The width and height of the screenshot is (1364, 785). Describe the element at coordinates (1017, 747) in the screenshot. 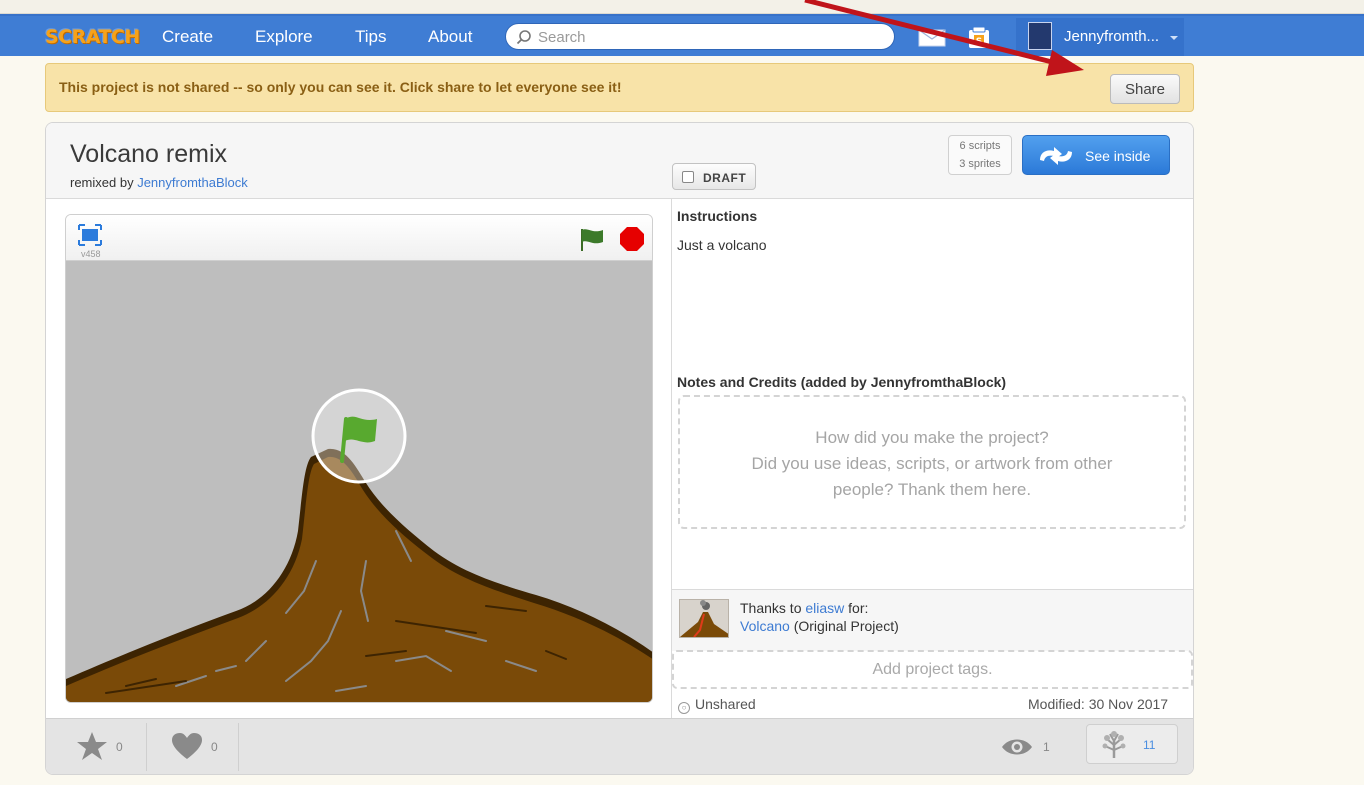

I see `eye-icon` at that location.